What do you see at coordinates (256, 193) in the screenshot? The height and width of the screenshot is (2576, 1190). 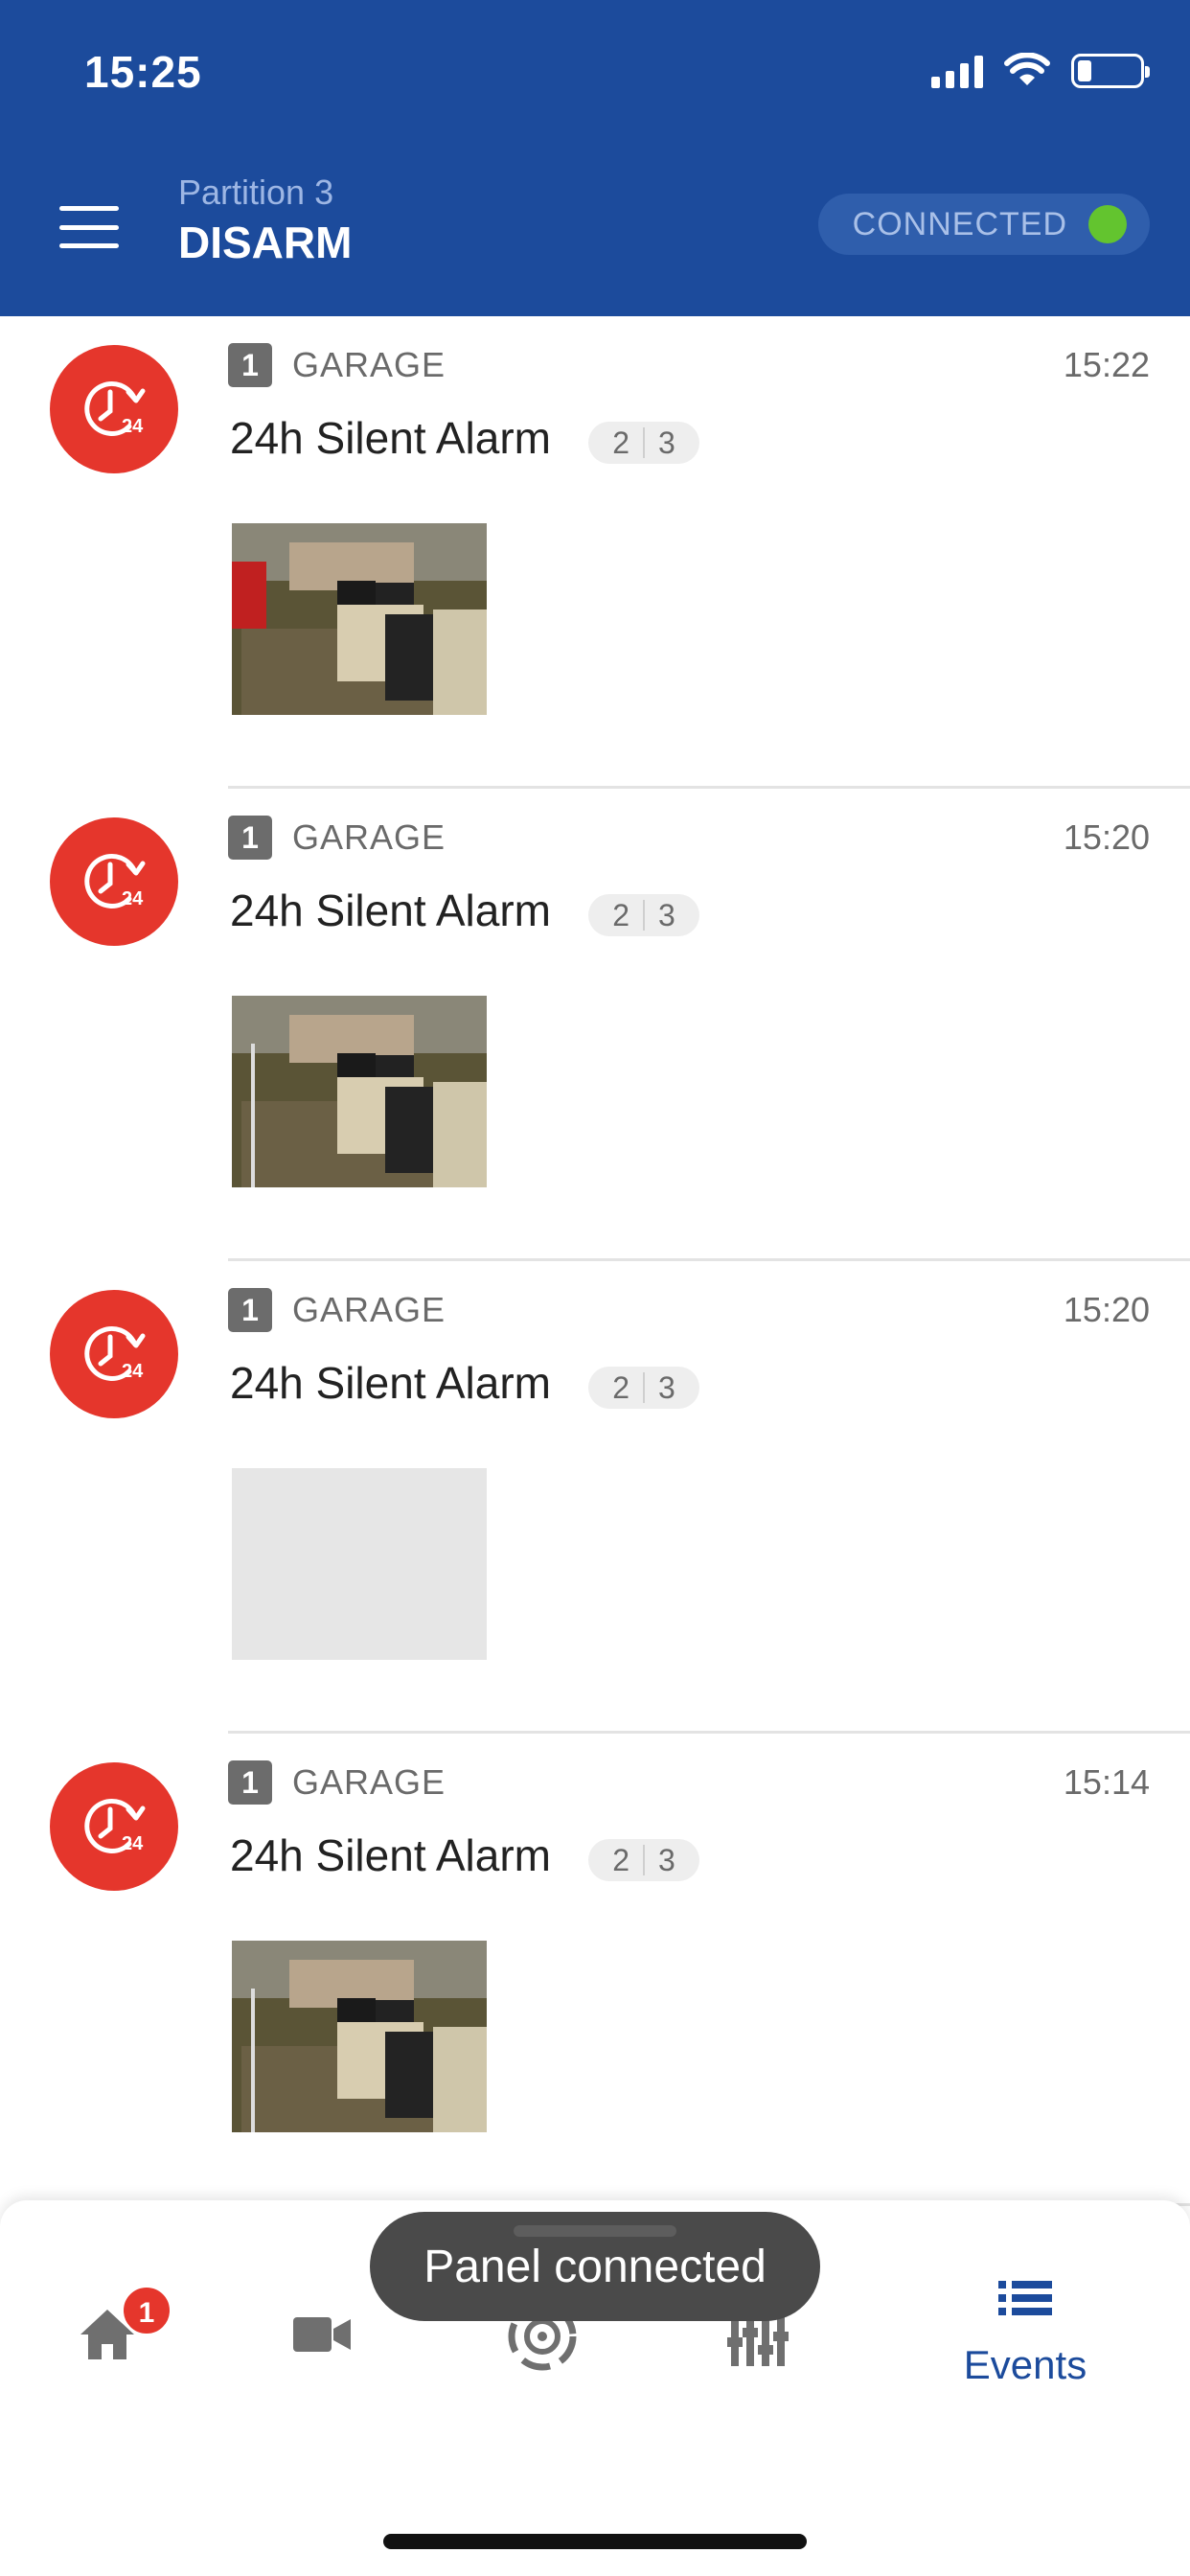 I see `partition-label: Partition 3` at bounding box center [256, 193].